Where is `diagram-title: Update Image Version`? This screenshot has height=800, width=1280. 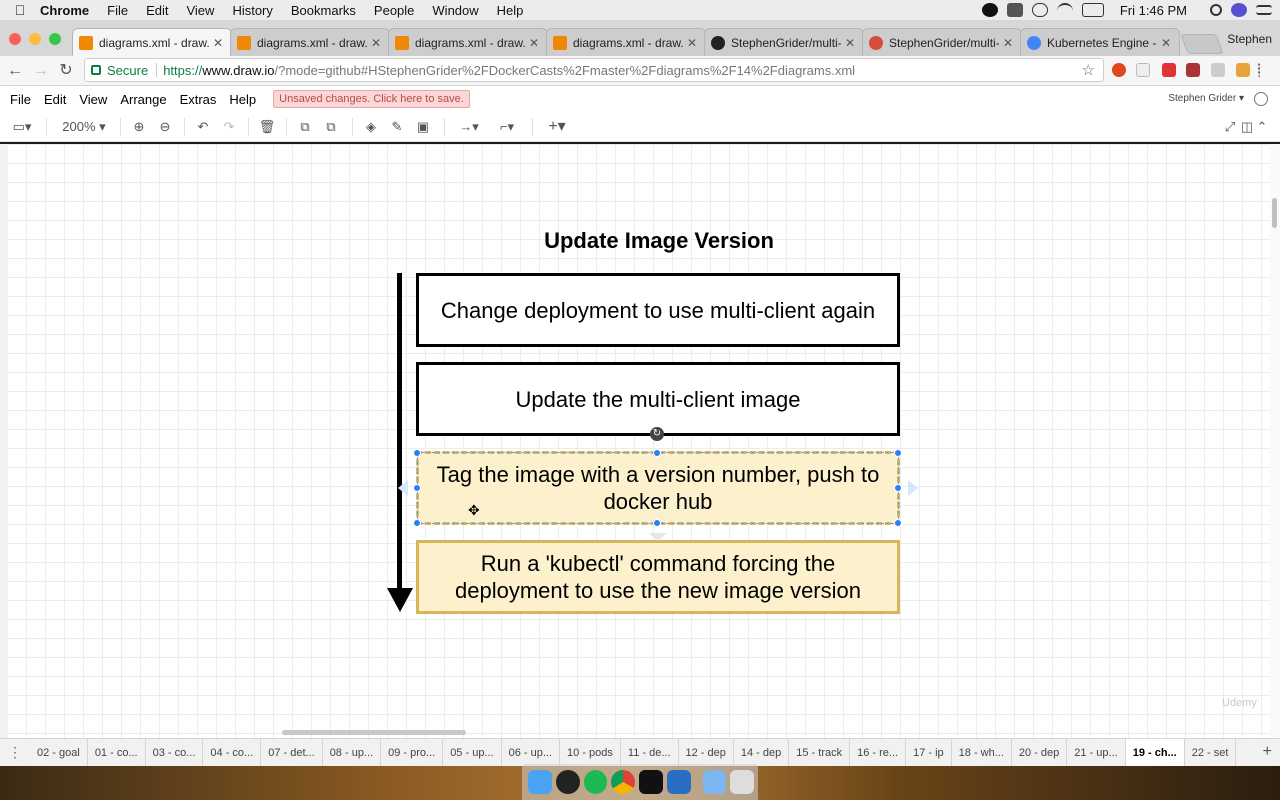
diagram-title: Update Image Version is located at coordinates (659, 241).